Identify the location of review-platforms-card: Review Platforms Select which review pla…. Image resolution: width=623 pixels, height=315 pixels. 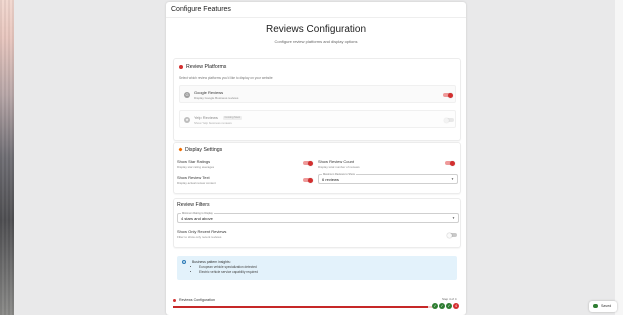
(317, 99).